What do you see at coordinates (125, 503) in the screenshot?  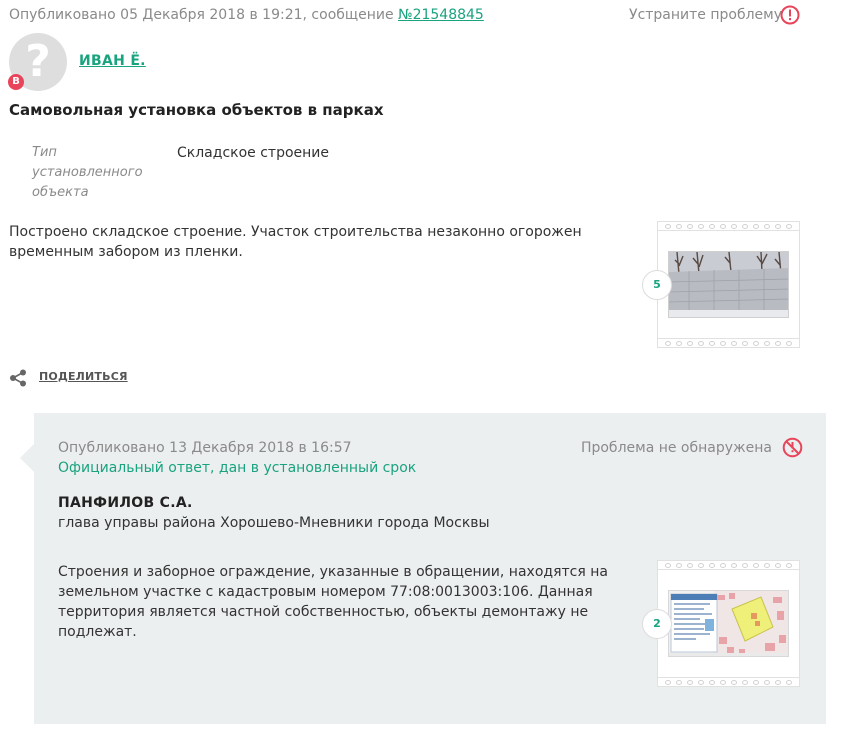 I see `responder-name: ПАНФИЛОВ С.А.` at bounding box center [125, 503].